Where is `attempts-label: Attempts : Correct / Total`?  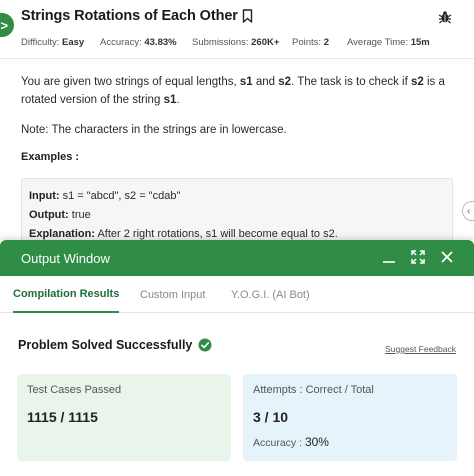
attempts-label: Attempts : Correct / Total is located at coordinates (313, 390).